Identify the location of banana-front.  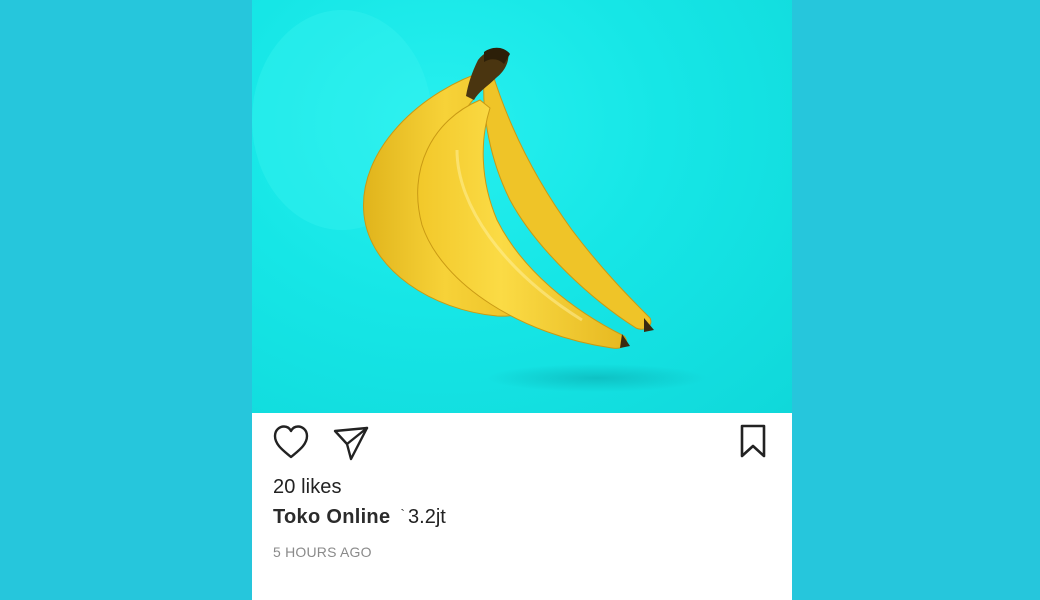
(522, 224).